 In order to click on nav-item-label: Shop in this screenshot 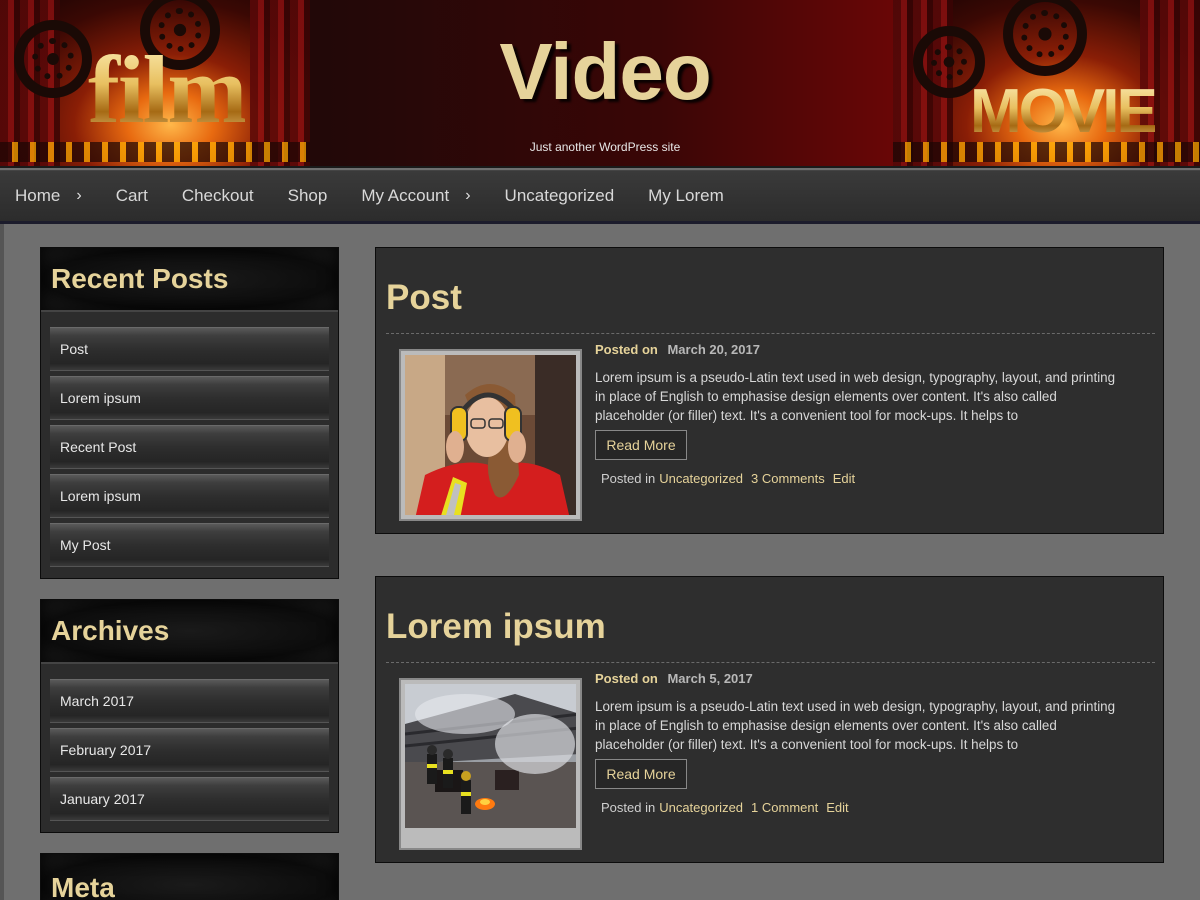, I will do `click(307, 195)`.